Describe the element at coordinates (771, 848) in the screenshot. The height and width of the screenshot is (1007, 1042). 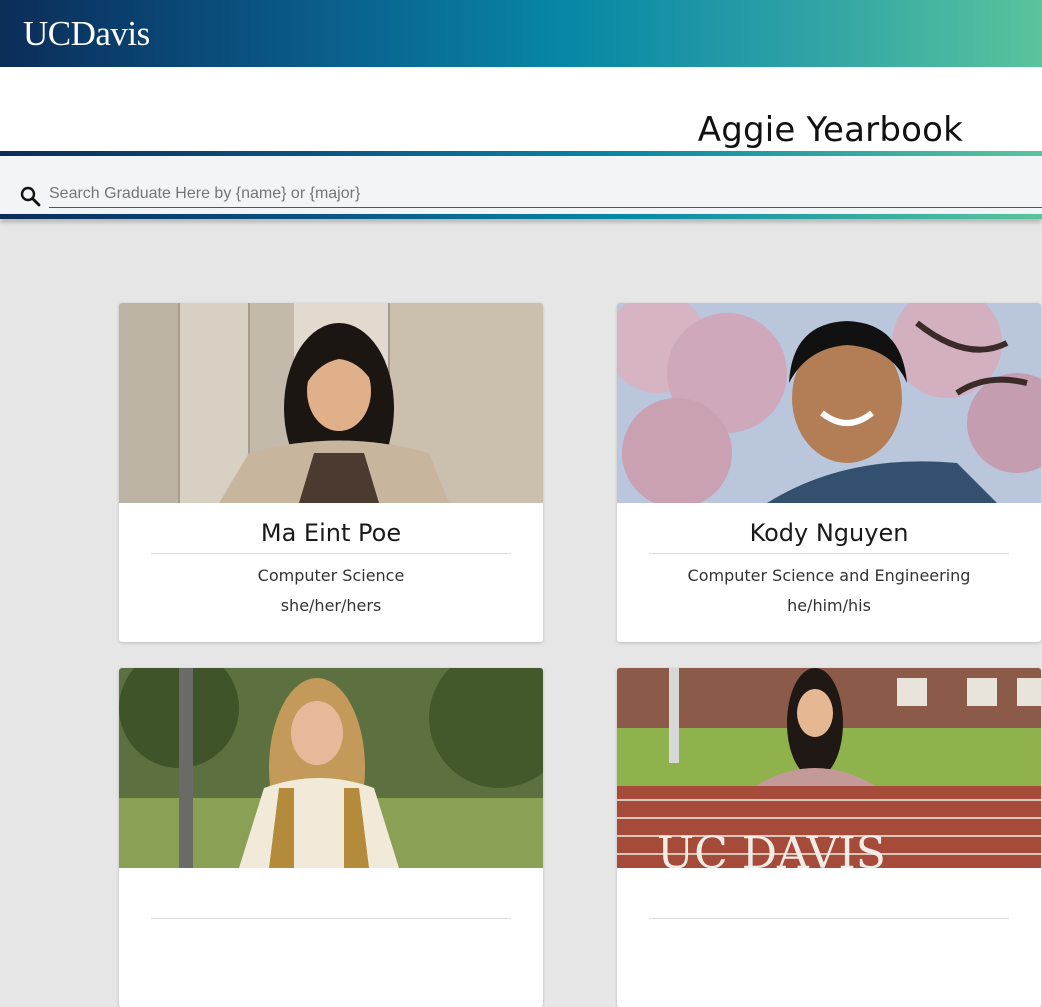
I see `svg-text: UC DAVIS` at that location.